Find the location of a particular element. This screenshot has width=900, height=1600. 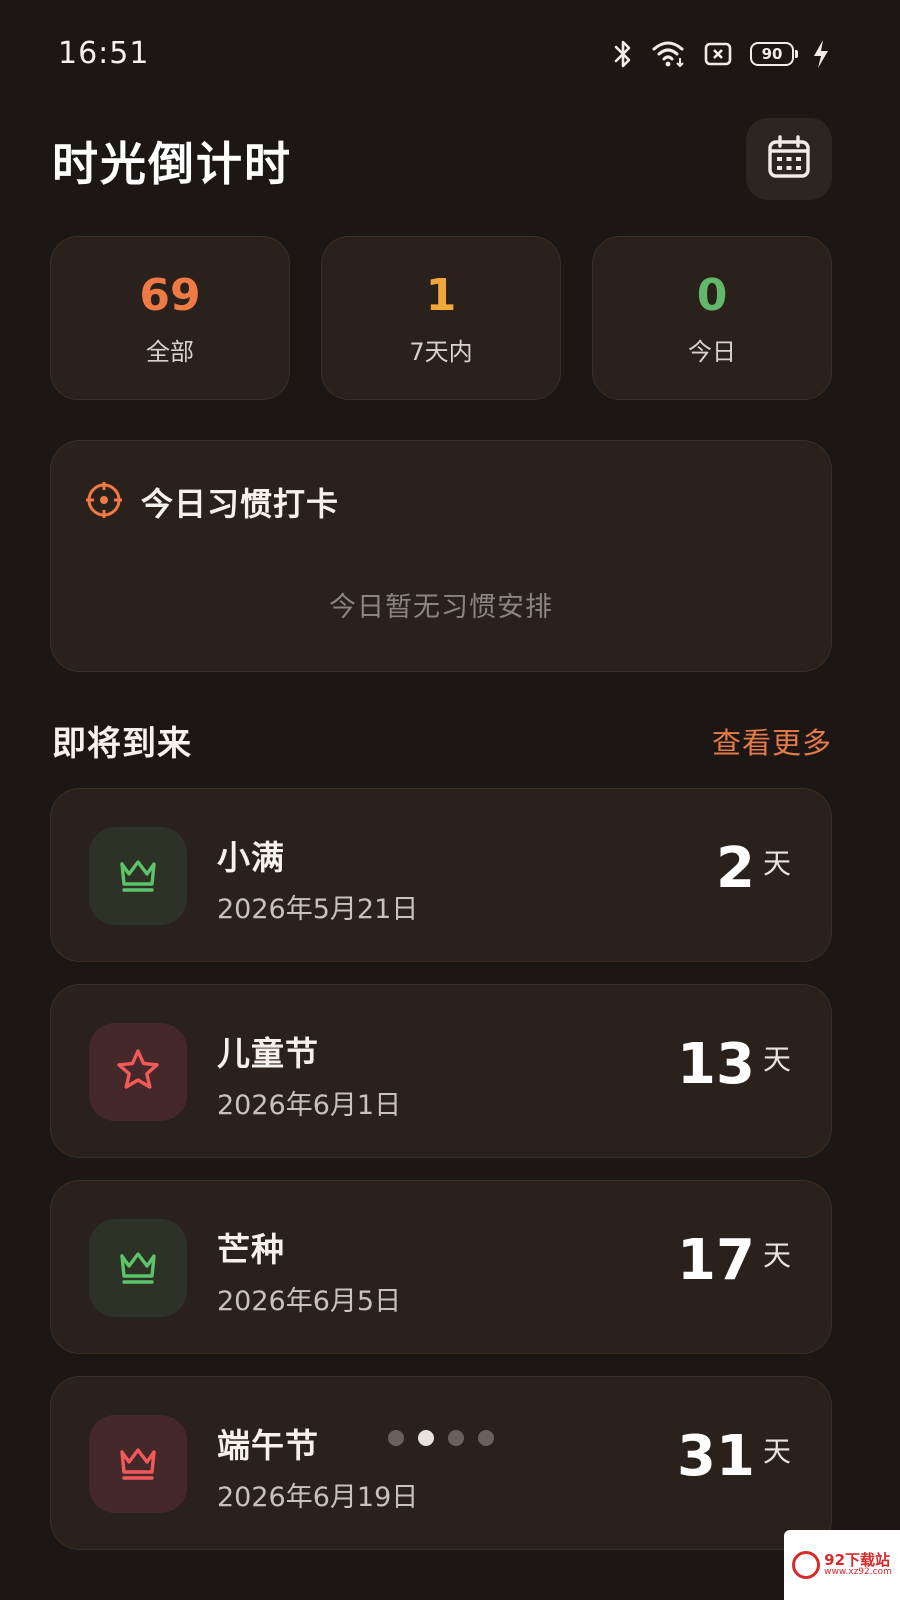

status-bar: 16:51 90 is located at coordinates (450, 55).